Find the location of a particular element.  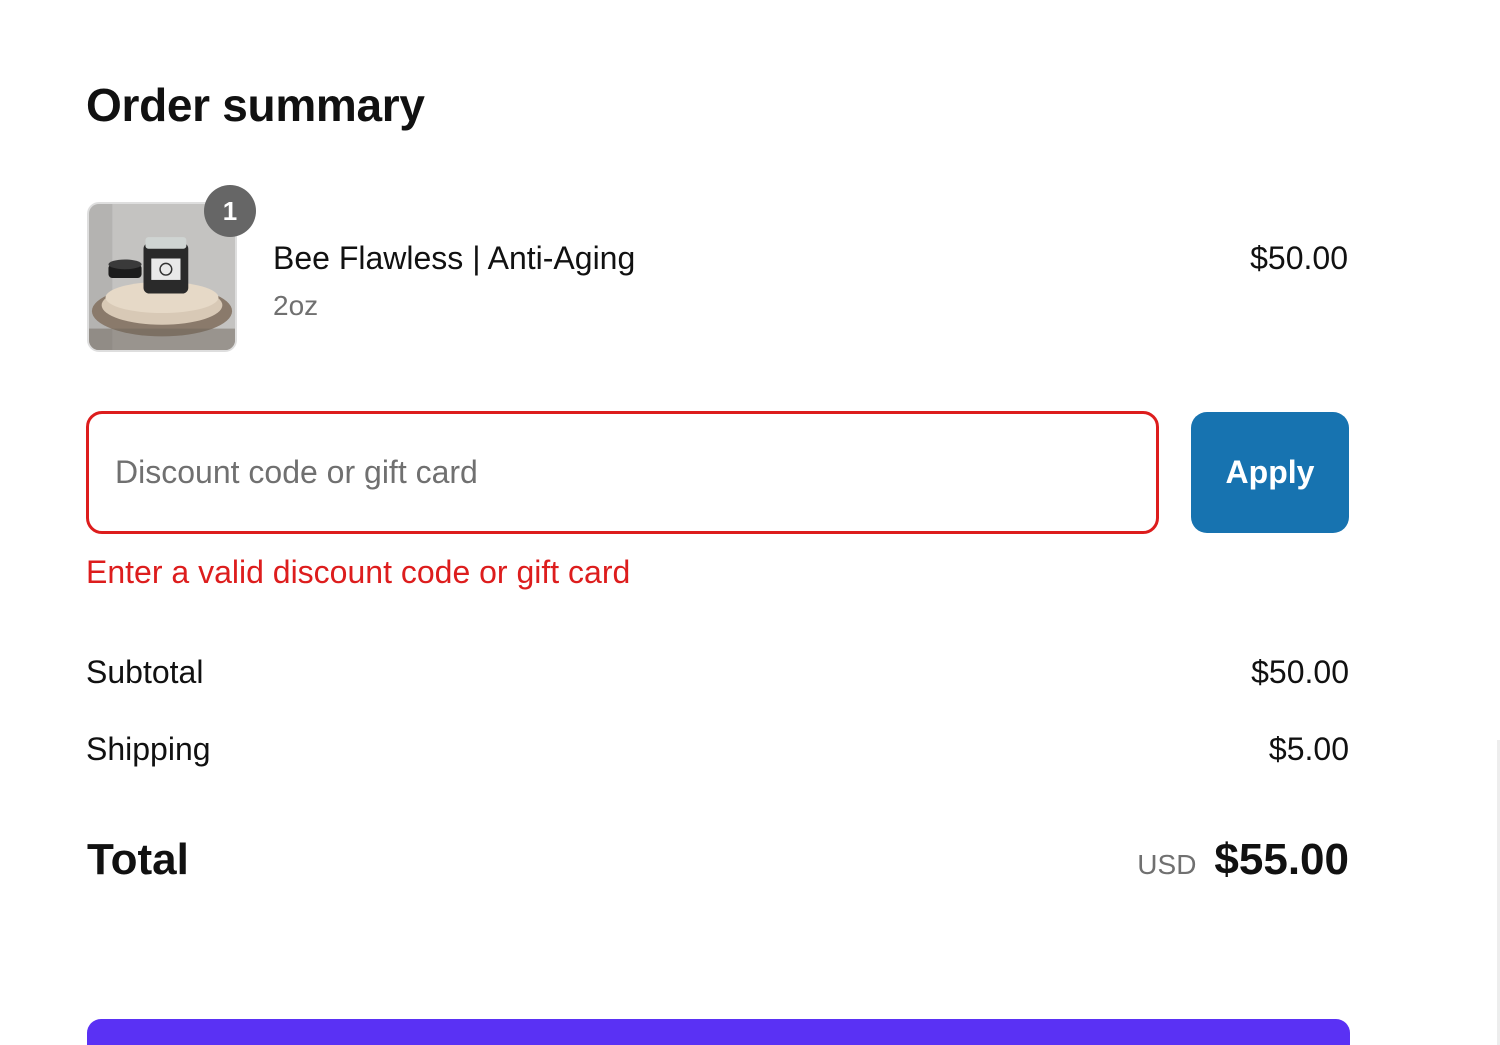

total-label: Total is located at coordinates (138, 859).